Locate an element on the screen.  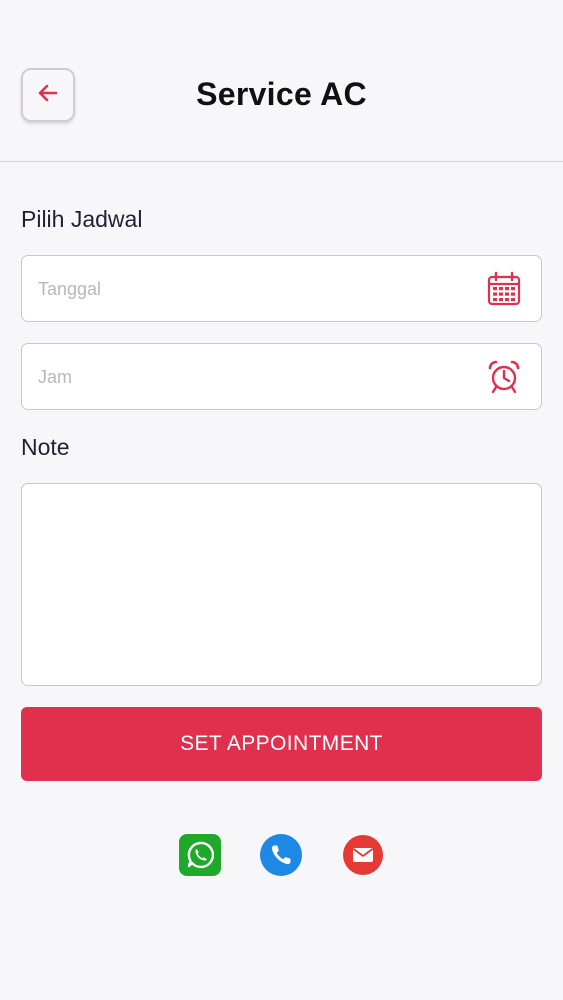
whatsapp-button is located at coordinates (200, 857).